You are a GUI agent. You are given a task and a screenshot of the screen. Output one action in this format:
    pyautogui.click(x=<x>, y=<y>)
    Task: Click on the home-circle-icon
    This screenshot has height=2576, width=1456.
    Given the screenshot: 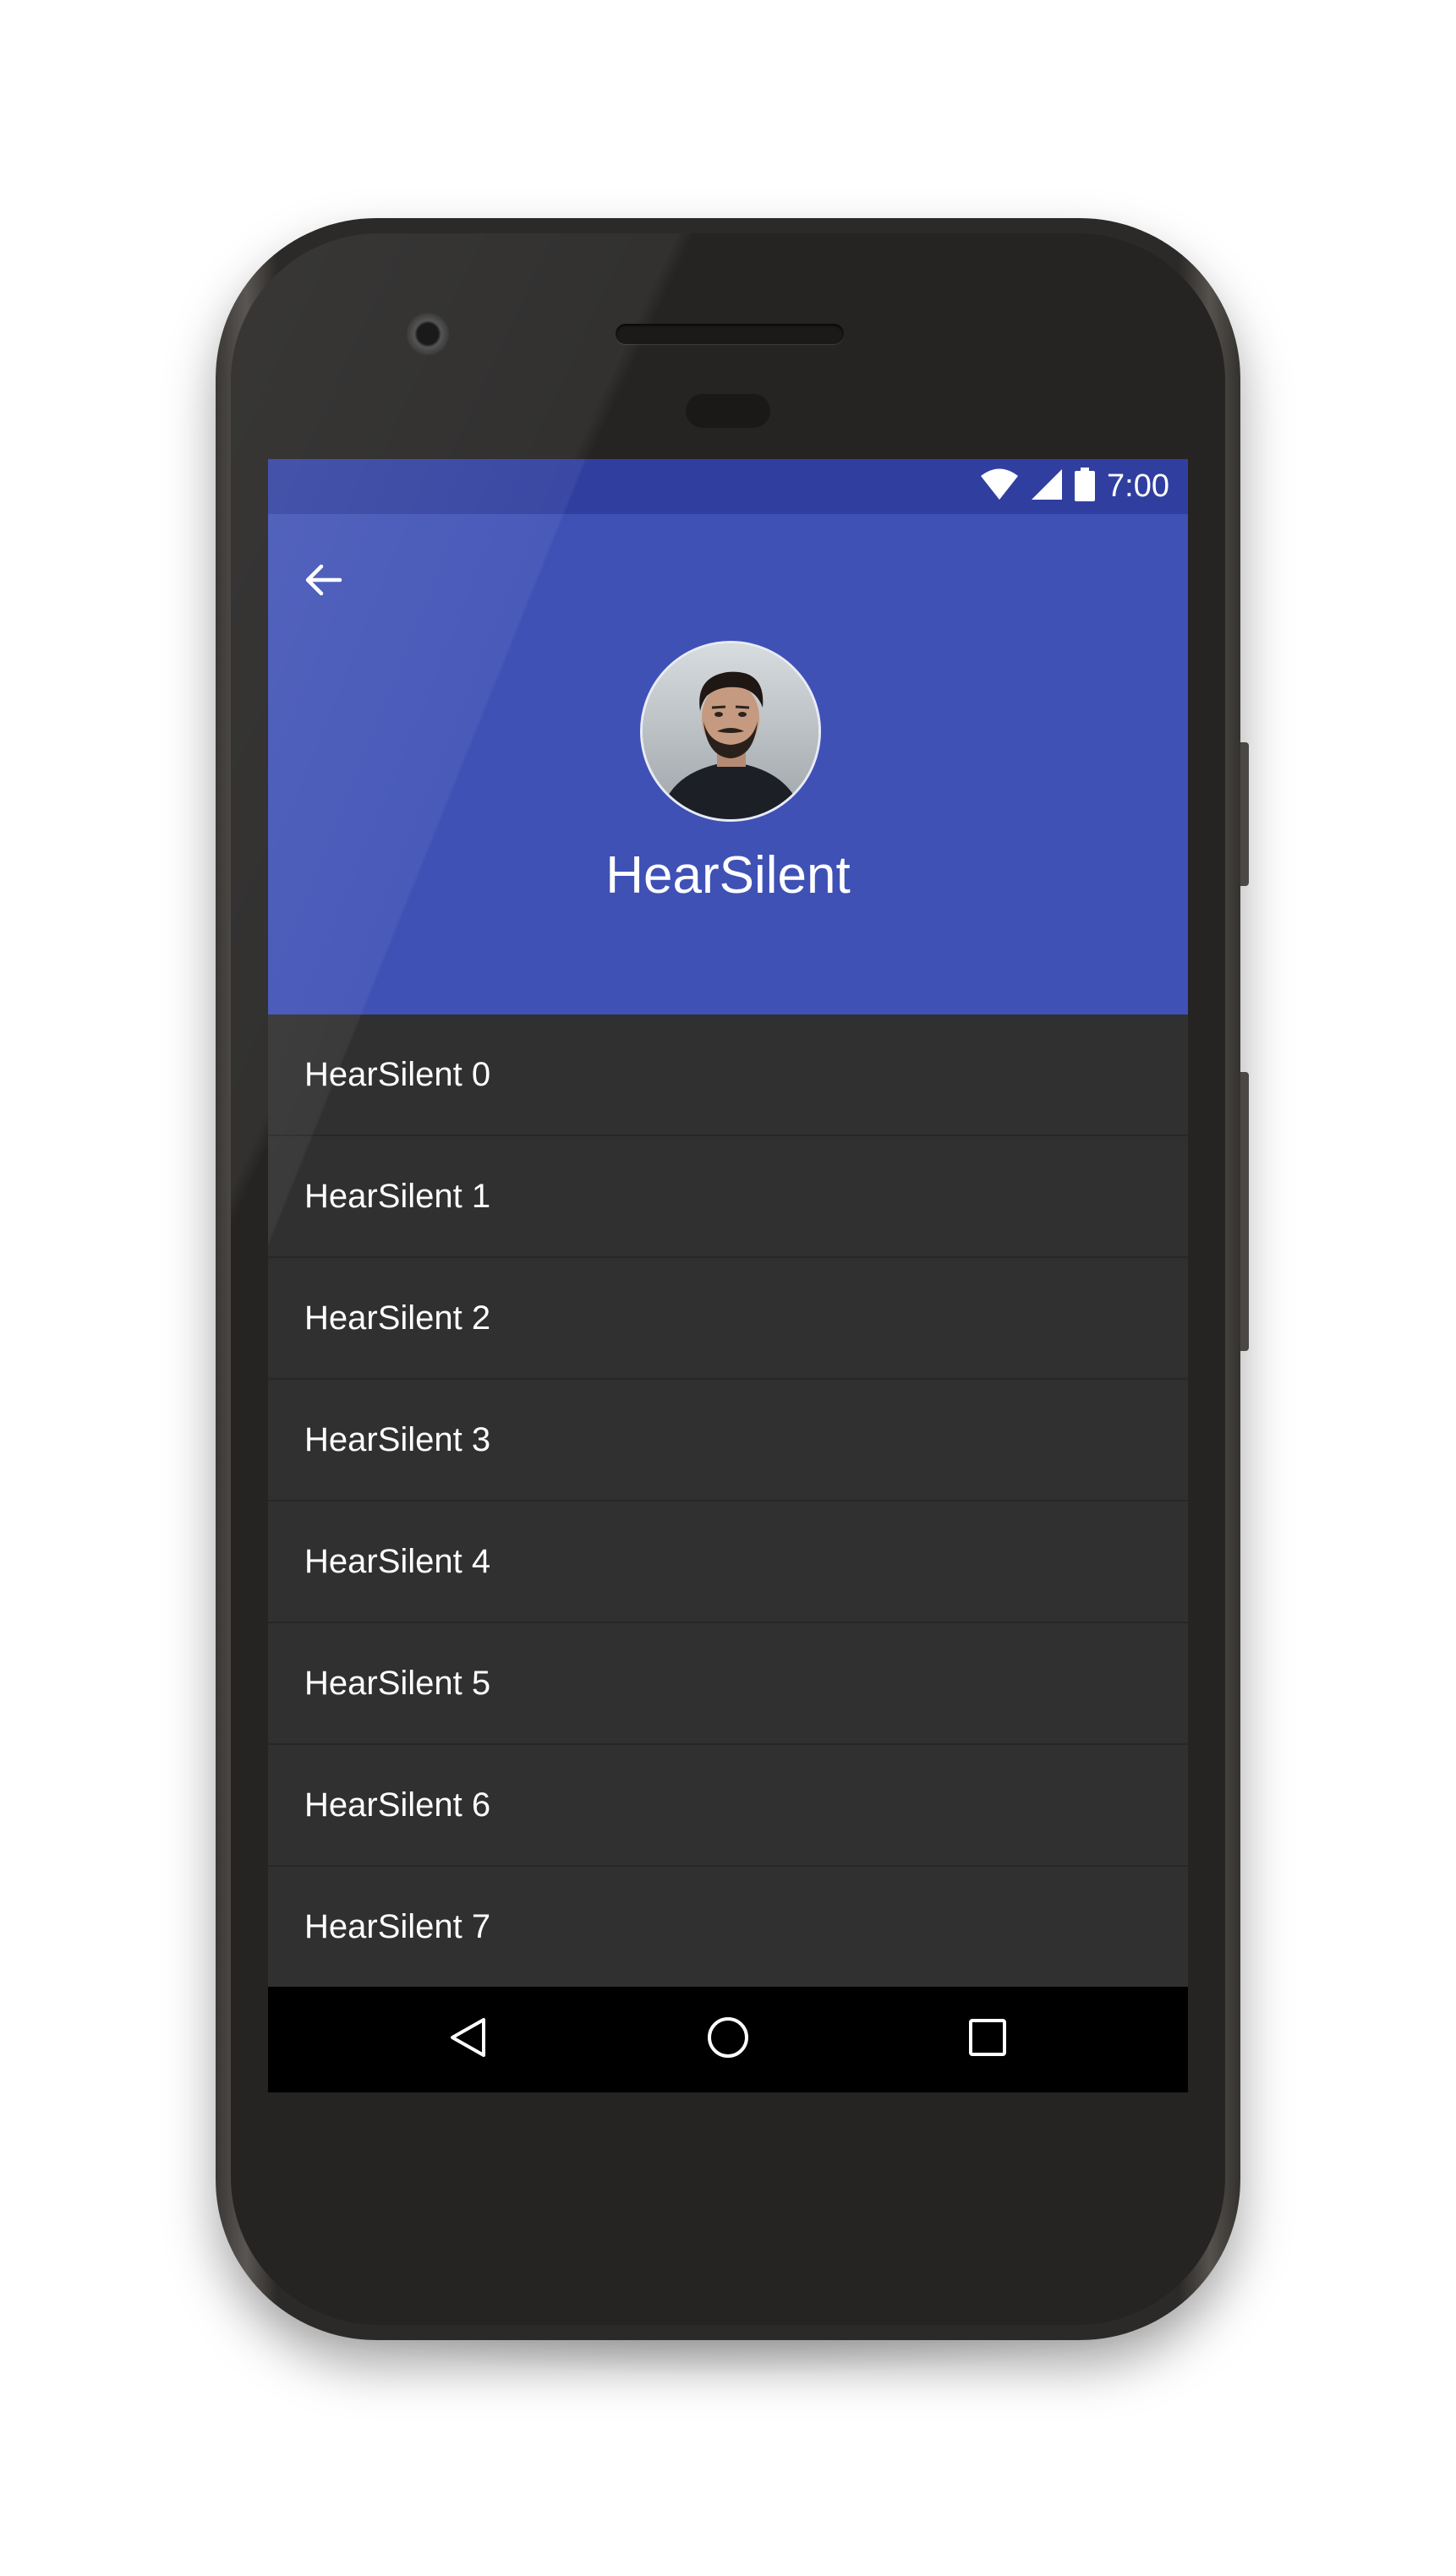 What is the action you would take?
    pyautogui.click(x=728, y=2039)
    